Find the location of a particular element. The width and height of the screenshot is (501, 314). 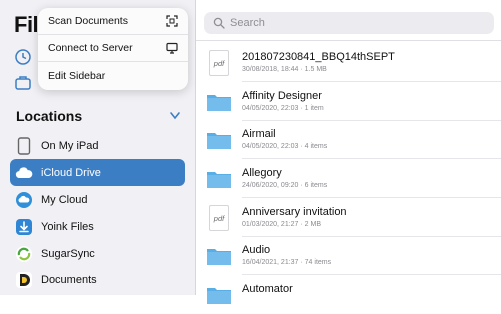

file-meta: 24/06/2020, 09:20 · 6 items is located at coordinates (285, 185).